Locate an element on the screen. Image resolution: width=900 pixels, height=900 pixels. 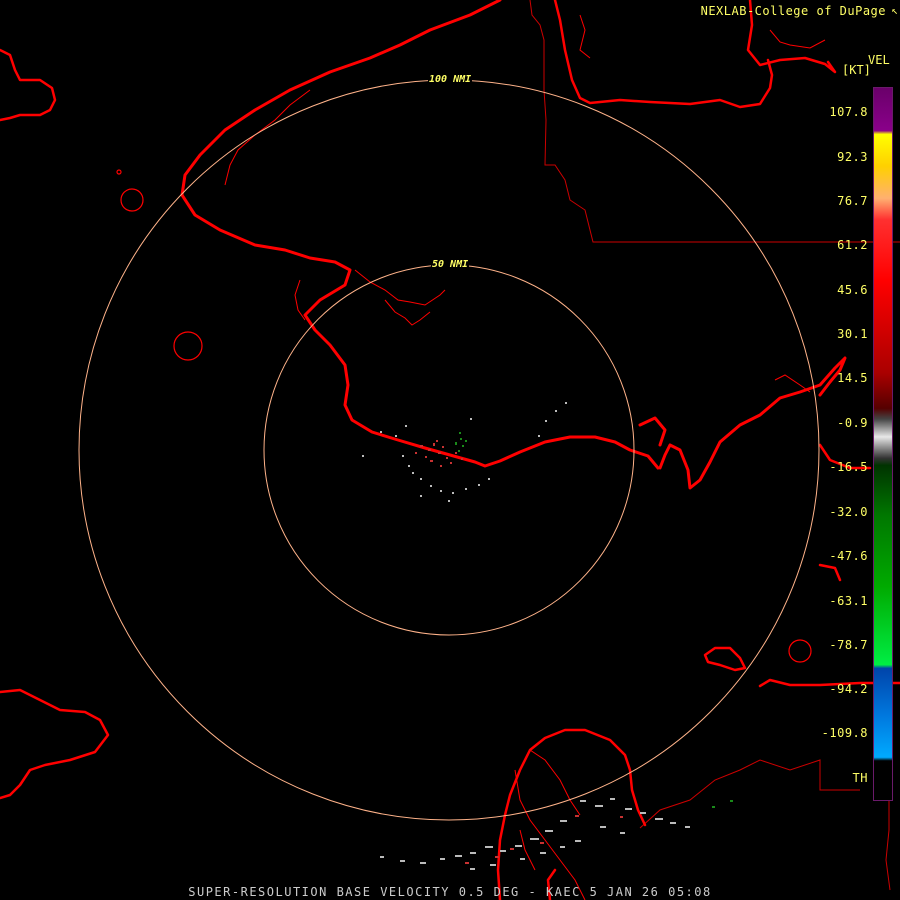
unit-label: [KT] is located at coordinates (856, 70).